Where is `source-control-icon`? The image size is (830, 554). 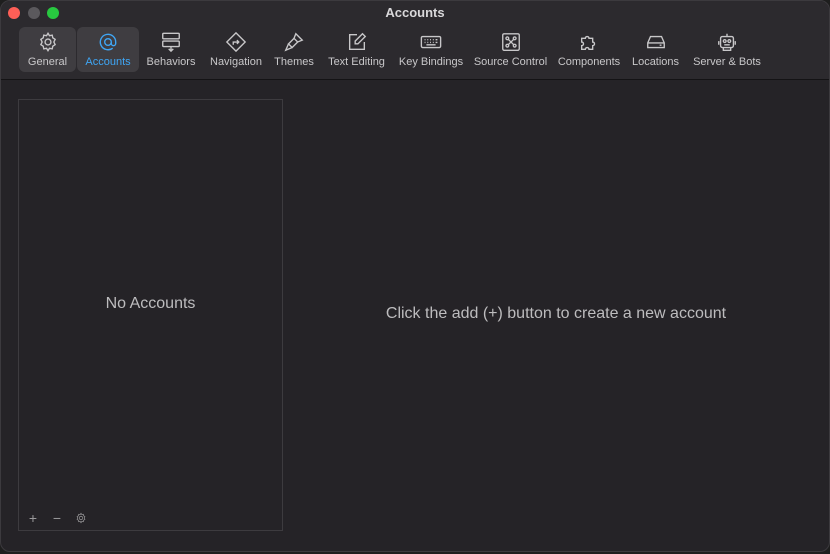 source-control-icon is located at coordinates (511, 42).